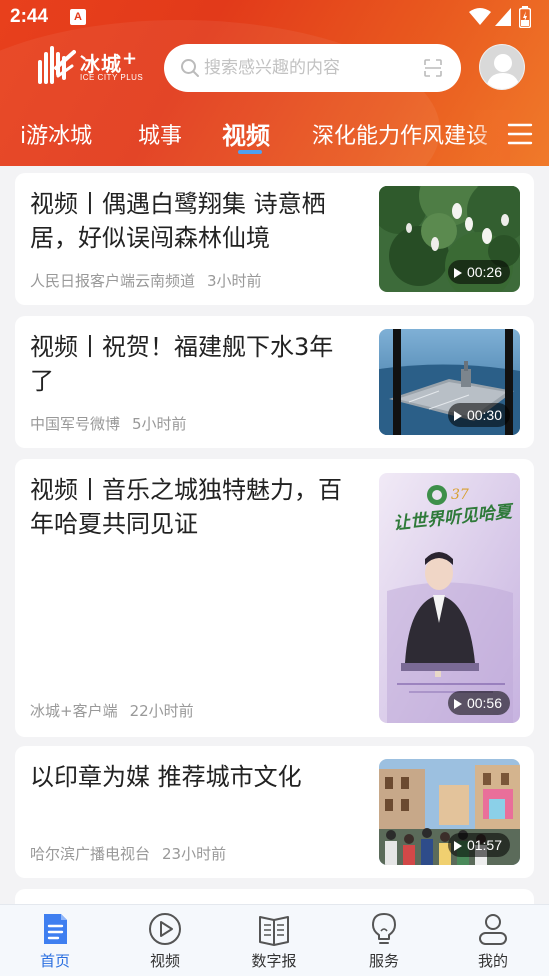  Describe the element at coordinates (384, 928) in the screenshot. I see `lightbulb-icon` at that location.